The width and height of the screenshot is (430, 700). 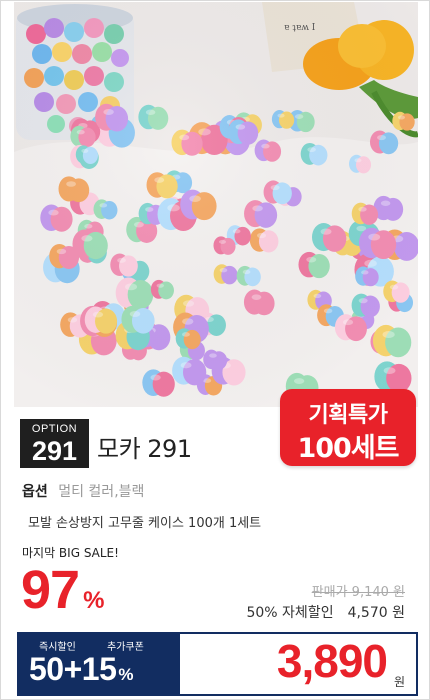 I want to click on self-discount-text: 50% 자체할인, so click(x=290, y=613).